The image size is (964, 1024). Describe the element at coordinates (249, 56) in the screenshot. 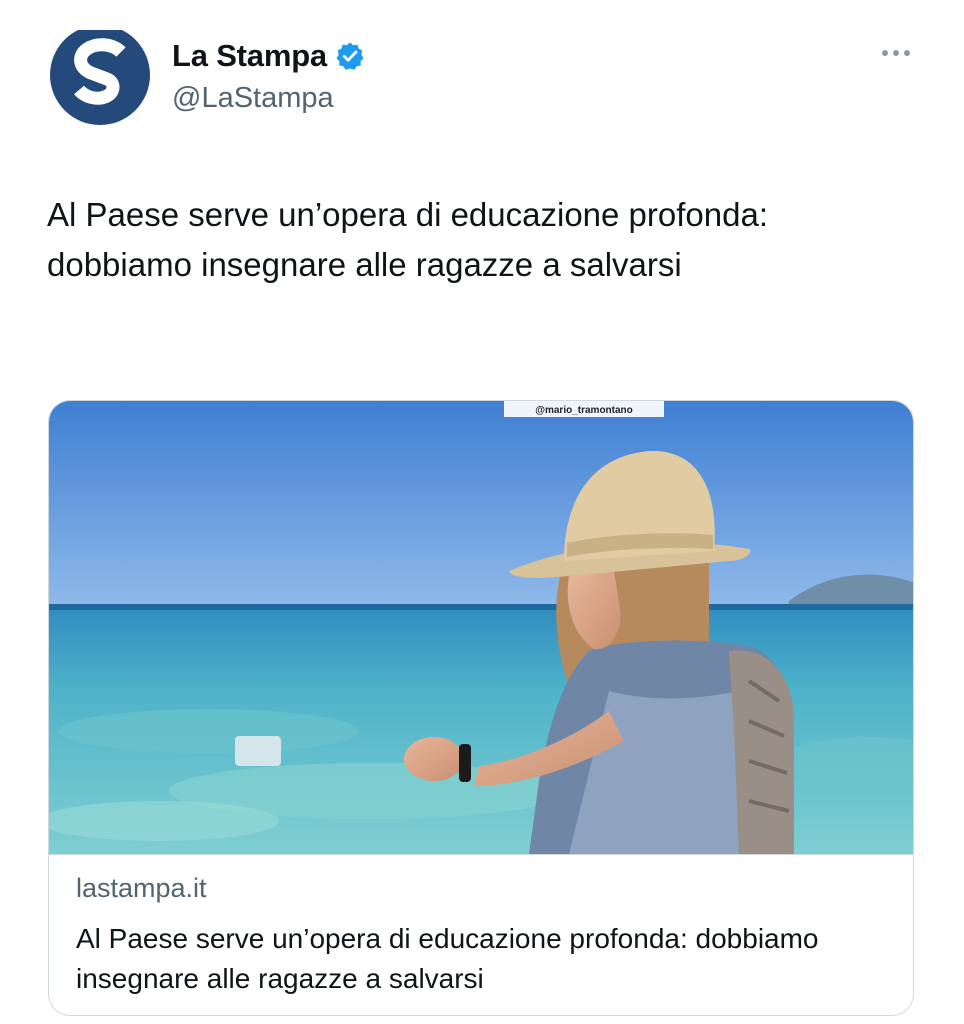

I see `account-display-name: La Stampa` at that location.